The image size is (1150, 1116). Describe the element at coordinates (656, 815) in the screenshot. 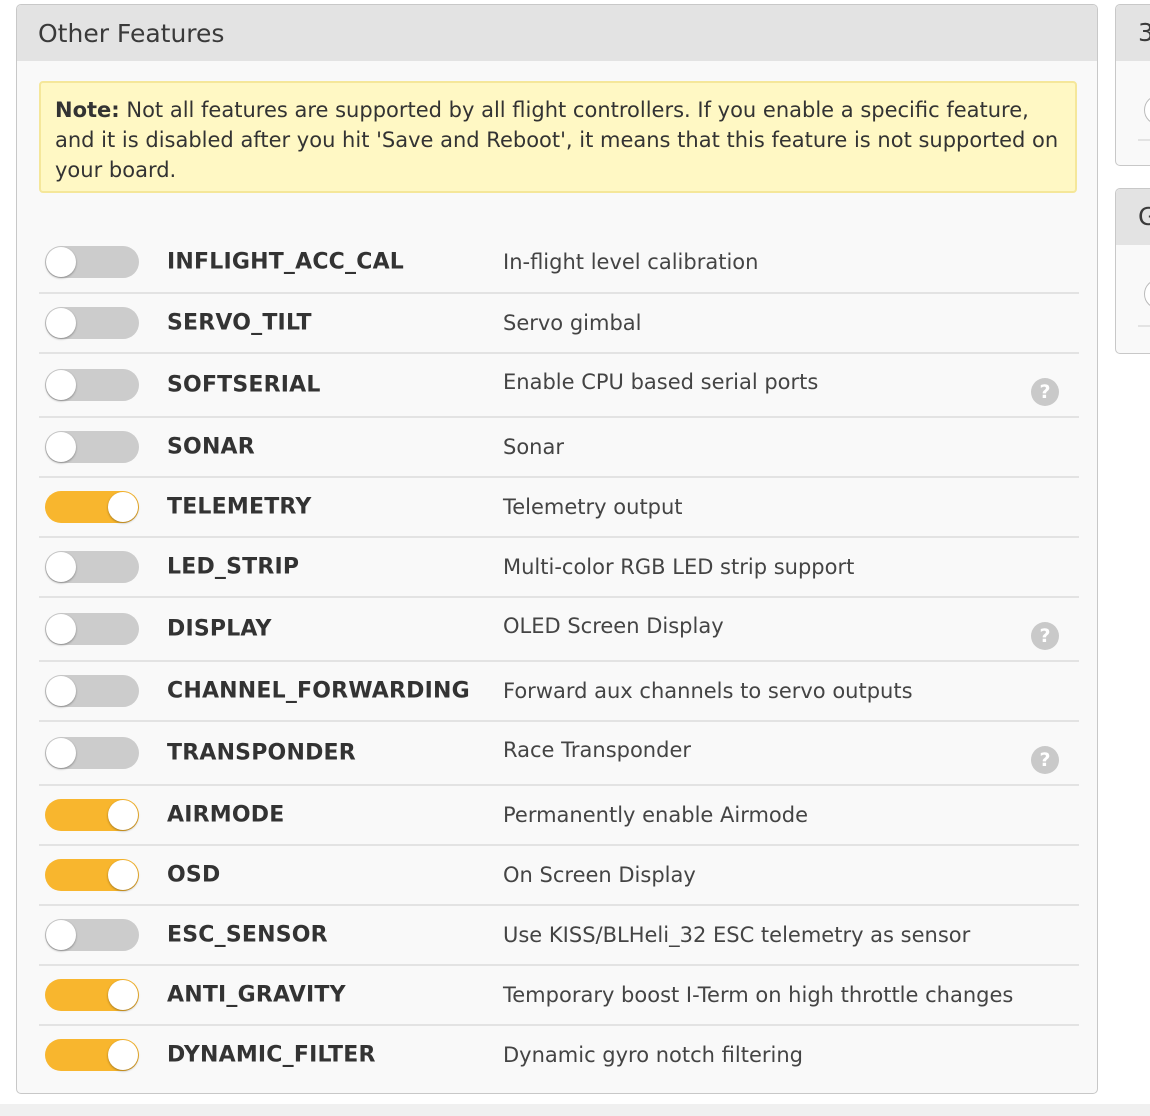

I see `feature-description: Permanently enable Airmode` at that location.